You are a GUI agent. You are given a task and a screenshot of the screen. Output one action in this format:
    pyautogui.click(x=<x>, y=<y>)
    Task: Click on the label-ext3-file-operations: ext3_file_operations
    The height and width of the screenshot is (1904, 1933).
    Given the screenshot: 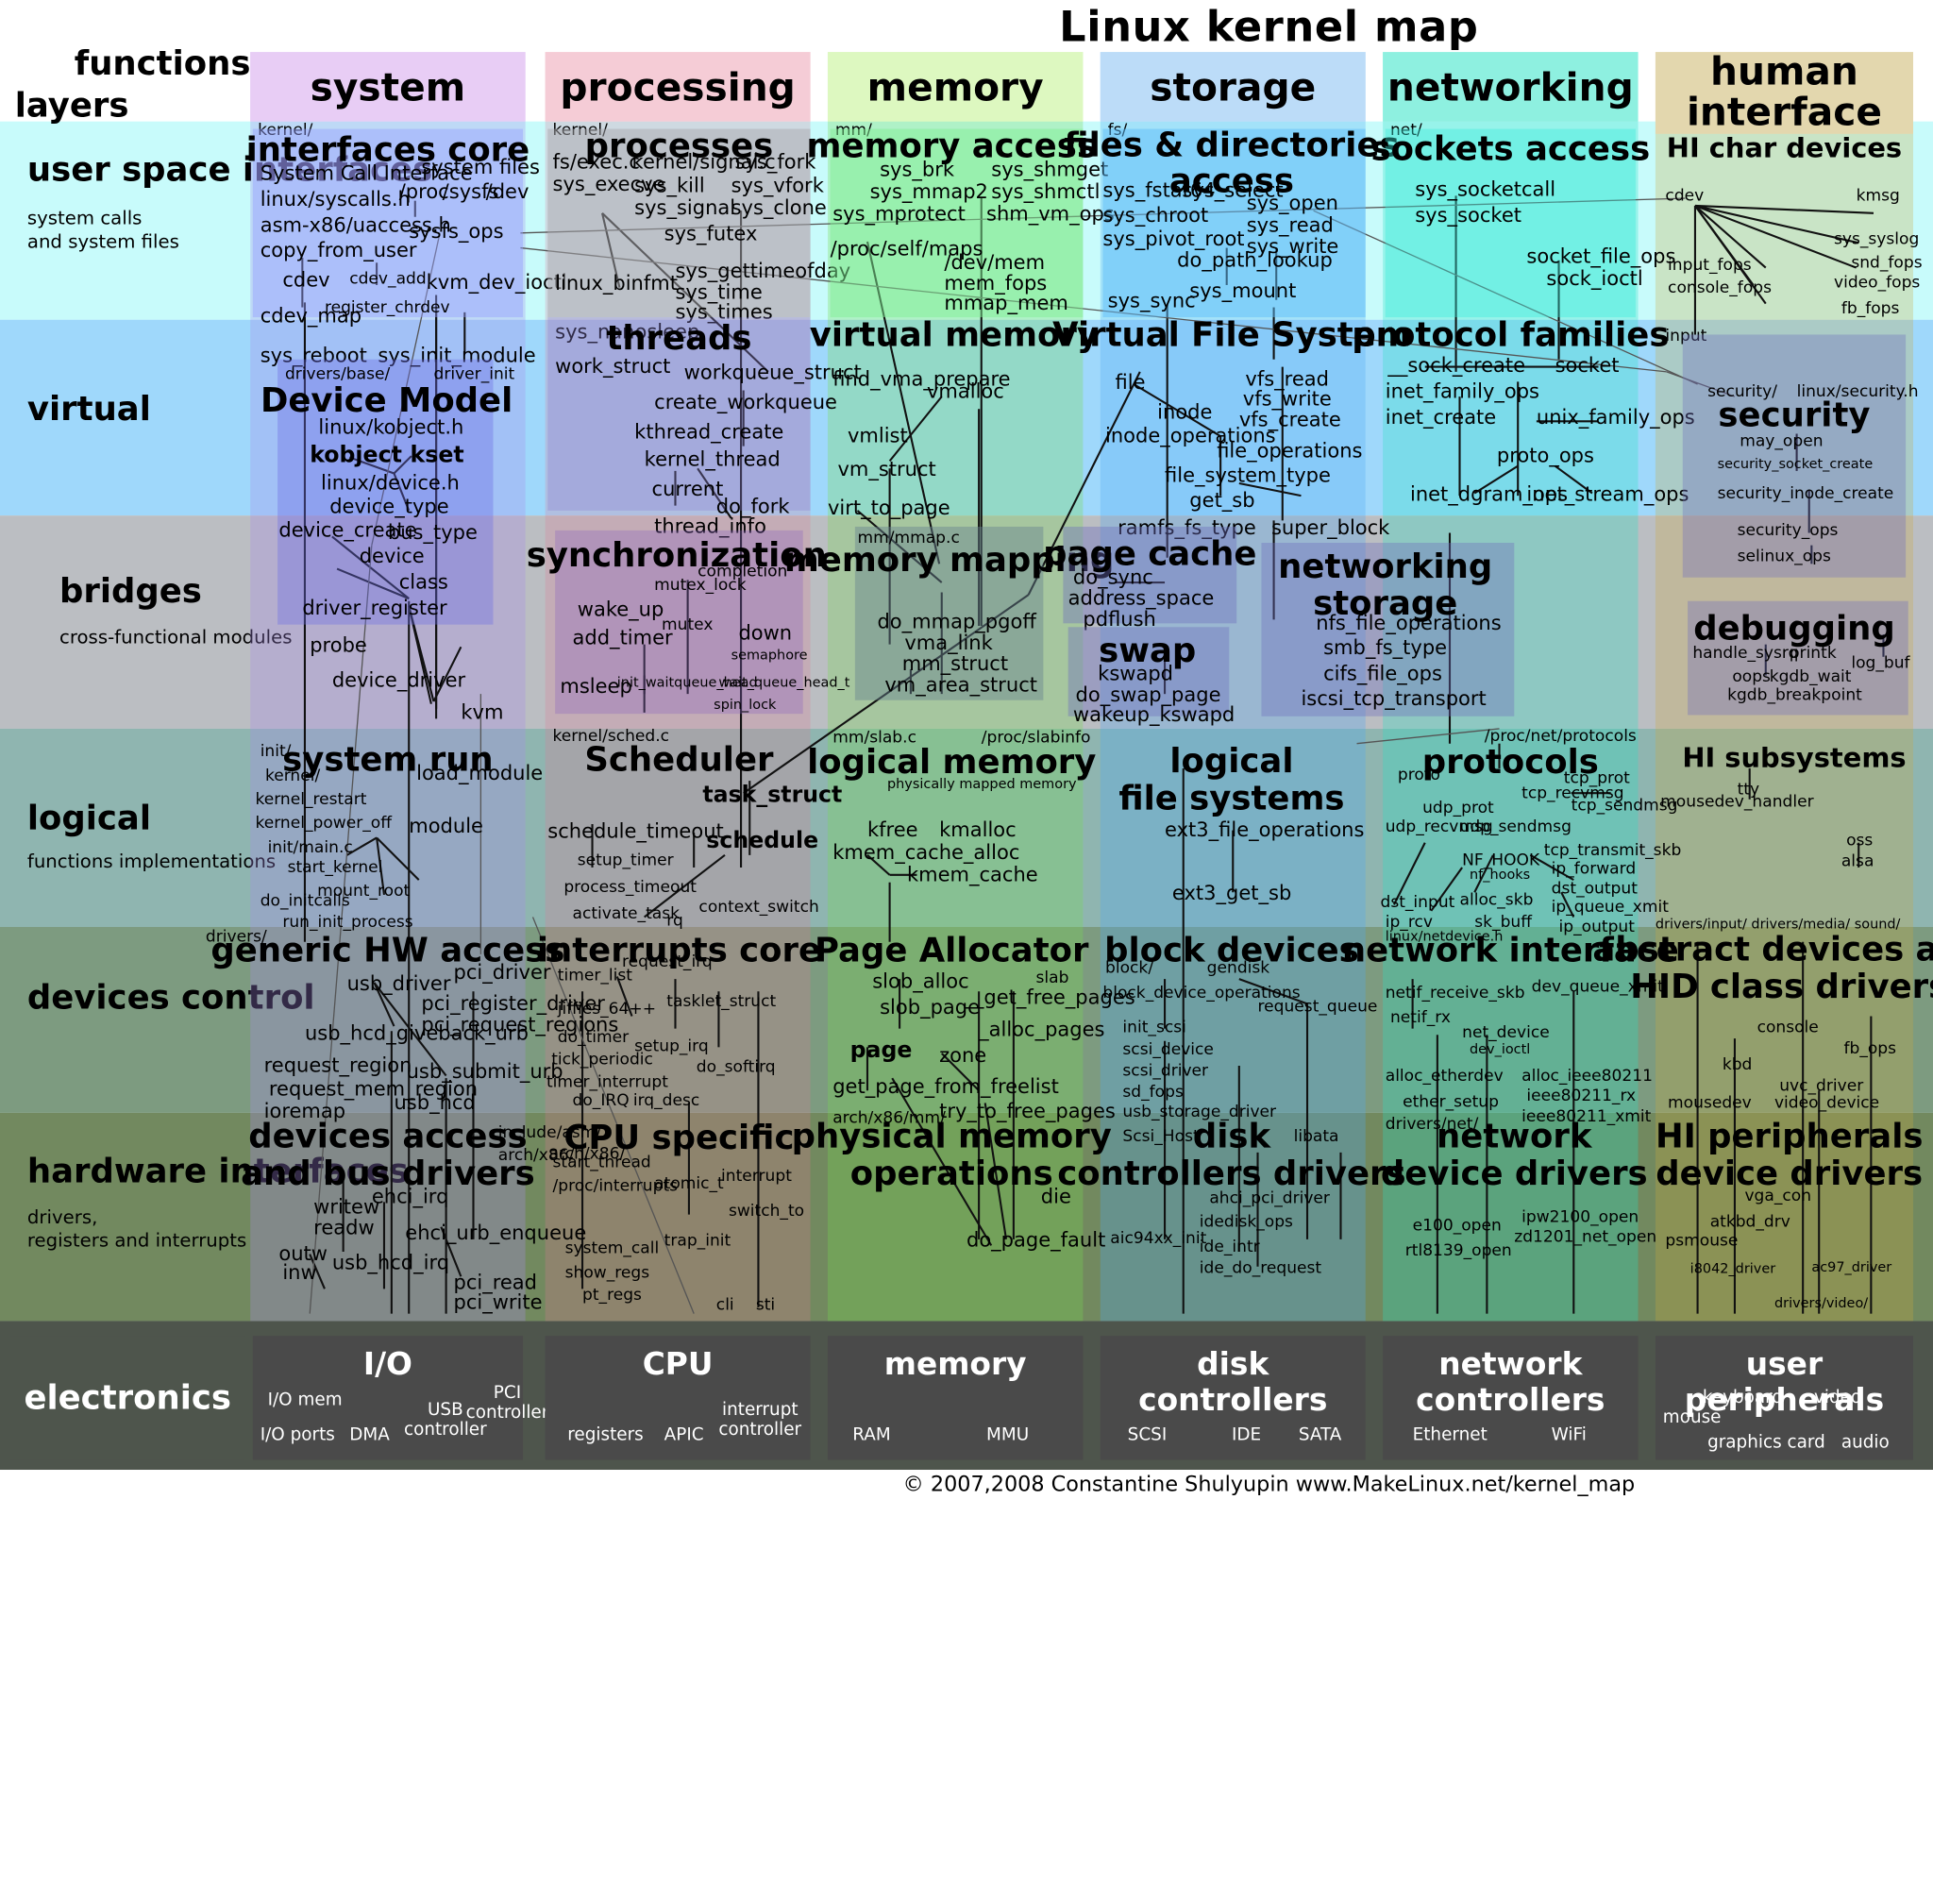 What is the action you would take?
    pyautogui.click(x=1265, y=829)
    